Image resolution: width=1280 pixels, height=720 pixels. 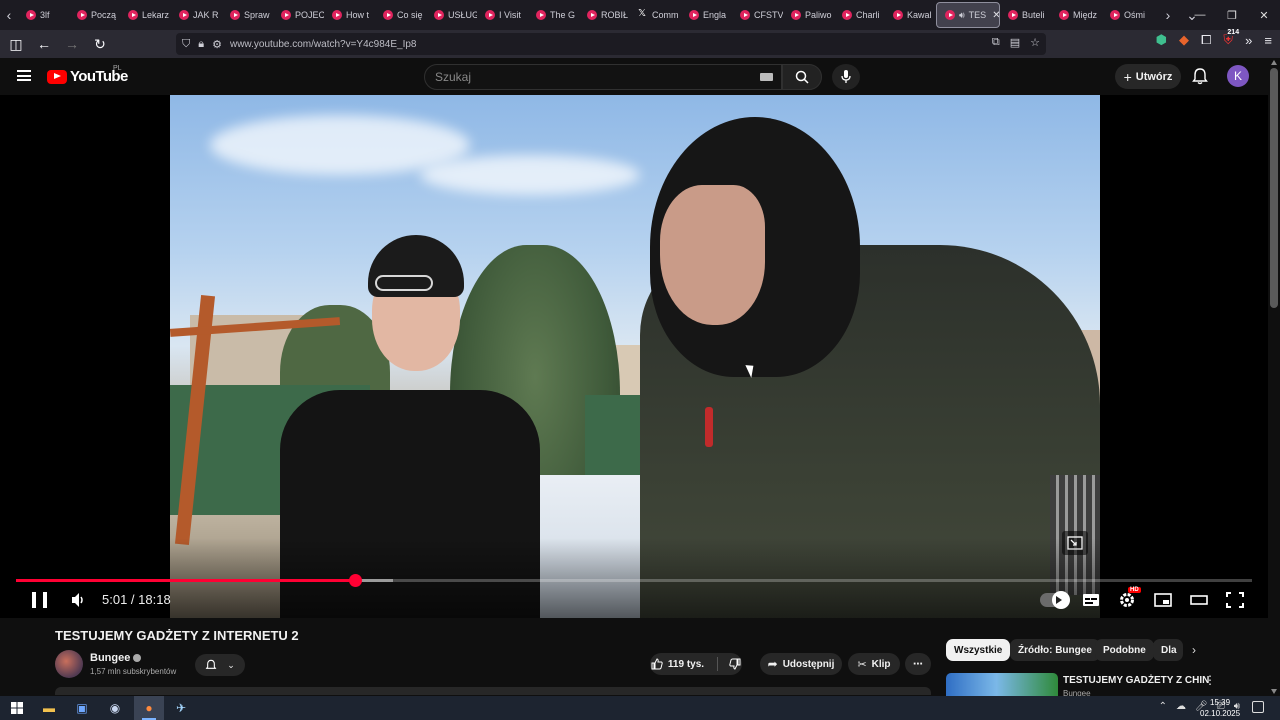 What do you see at coordinates (995, 15) in the screenshot?
I see `tab-close-icon: ✕` at bounding box center [995, 15].